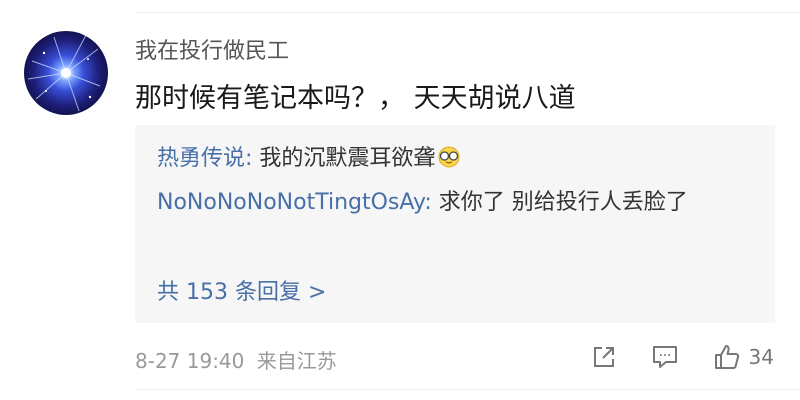 The image size is (800, 400). I want to click on top-divider, so click(467, 12).